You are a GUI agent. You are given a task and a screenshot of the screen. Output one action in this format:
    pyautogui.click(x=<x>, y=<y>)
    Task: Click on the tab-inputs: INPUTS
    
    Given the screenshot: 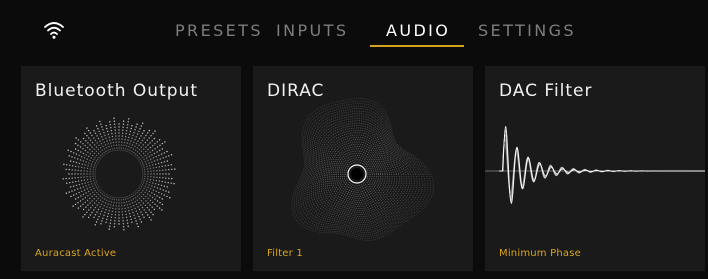 What is the action you would take?
    pyautogui.click(x=312, y=30)
    